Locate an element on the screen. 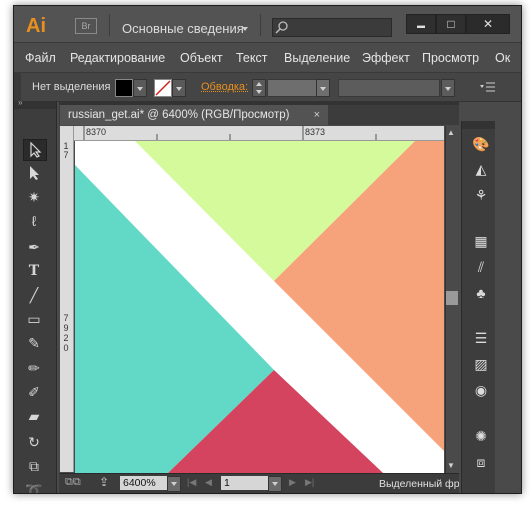 The image size is (532, 512). stroke-swatch is located at coordinates (163, 88).